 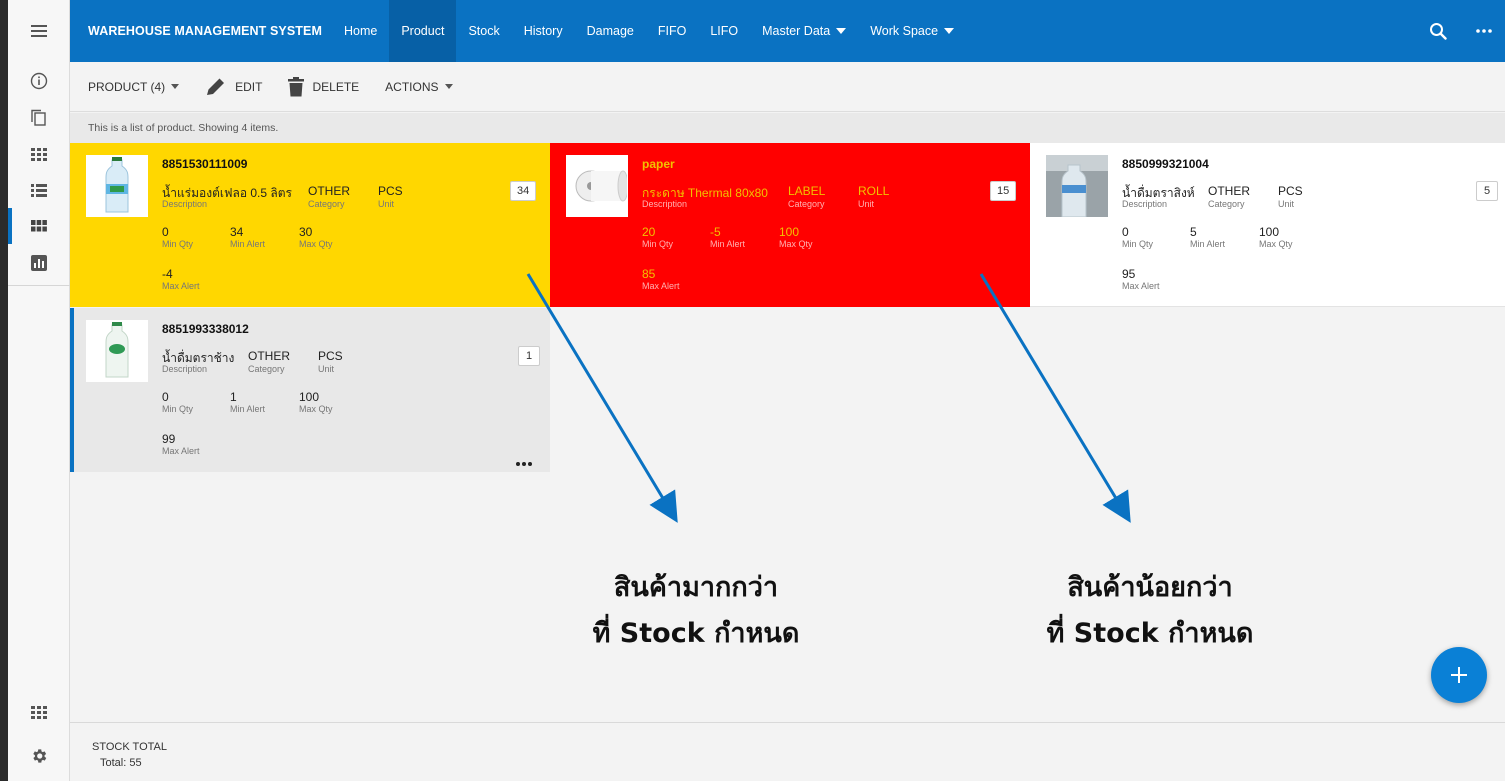 What do you see at coordinates (696, 587) in the screenshot?
I see `annotation-over-line1: สินค้ามากกว่า` at bounding box center [696, 587].